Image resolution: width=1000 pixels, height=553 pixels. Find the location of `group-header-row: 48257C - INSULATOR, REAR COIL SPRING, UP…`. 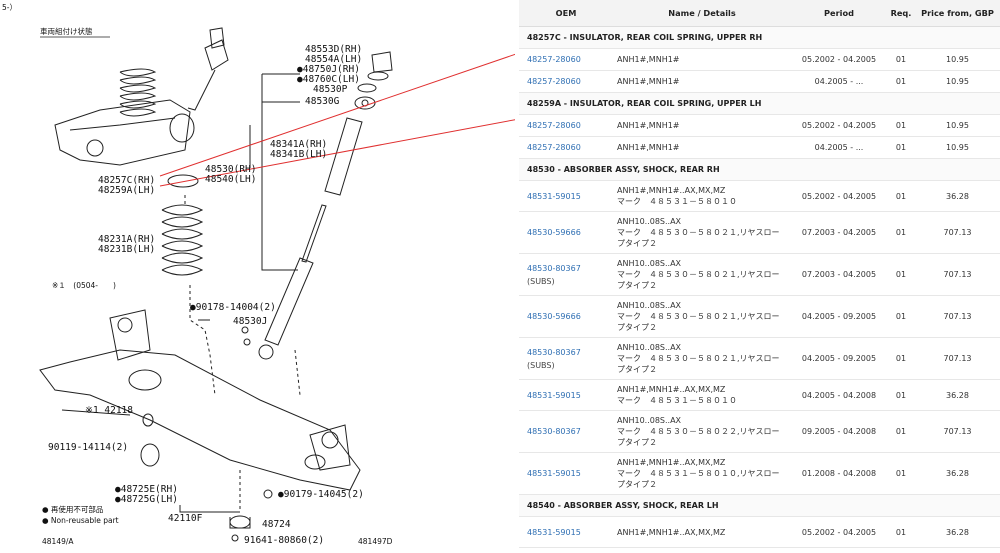

group-header-row: 48257C - INSULATOR, REAR COIL SPRING, UP… is located at coordinates (759, 37).